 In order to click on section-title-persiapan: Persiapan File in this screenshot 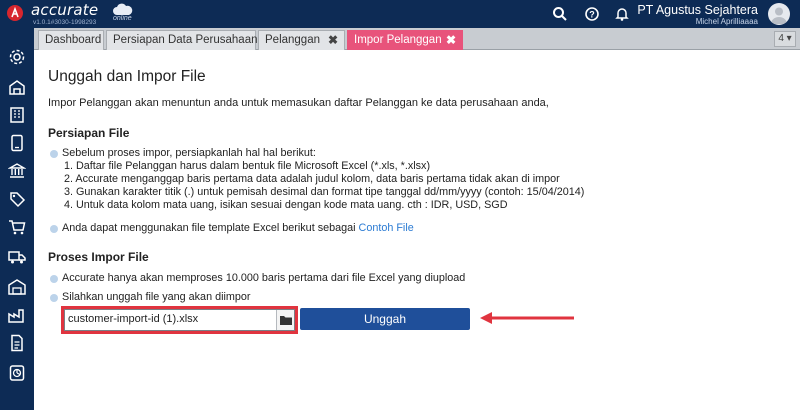, I will do `click(89, 133)`.